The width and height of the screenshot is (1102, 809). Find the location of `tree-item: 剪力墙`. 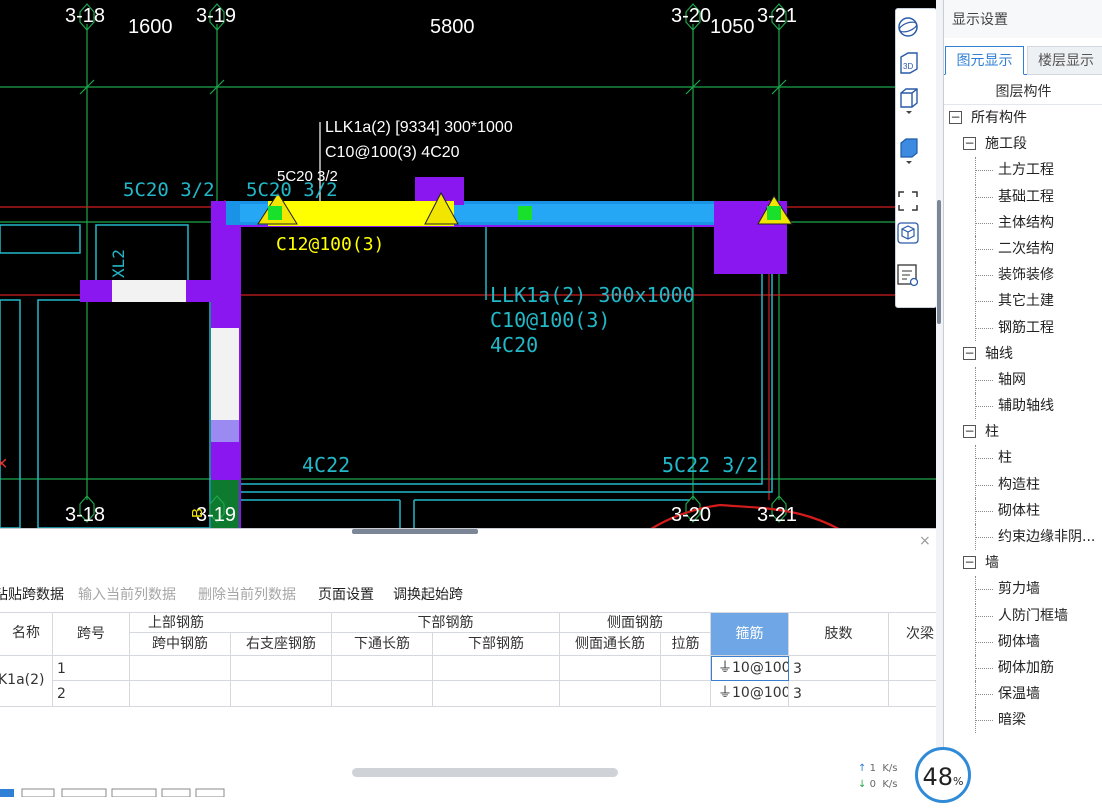

tree-item: 剪力墙 is located at coordinates (1023, 589).